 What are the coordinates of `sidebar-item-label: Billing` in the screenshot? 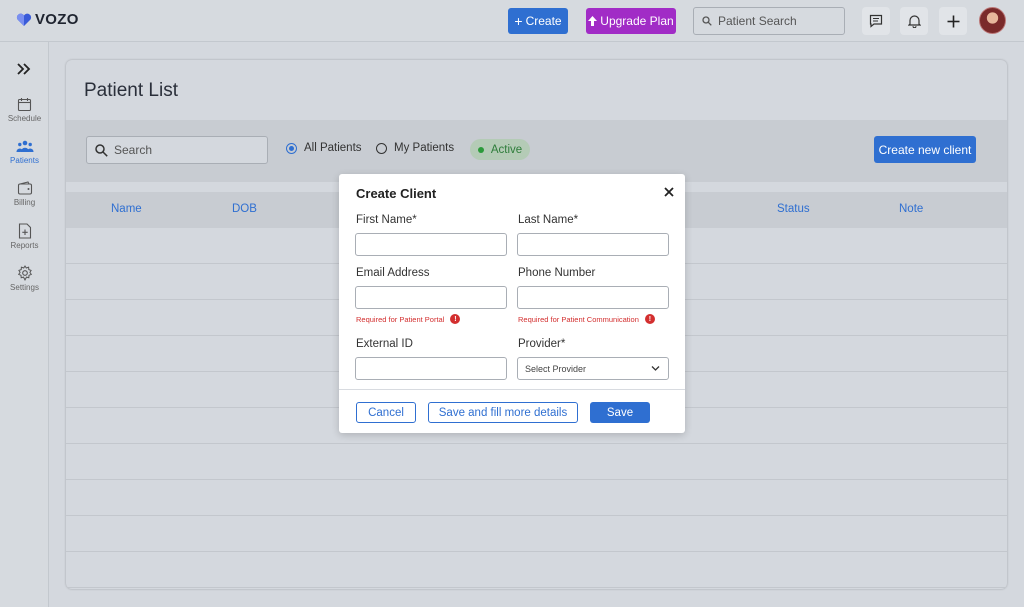 It's located at (24, 202).